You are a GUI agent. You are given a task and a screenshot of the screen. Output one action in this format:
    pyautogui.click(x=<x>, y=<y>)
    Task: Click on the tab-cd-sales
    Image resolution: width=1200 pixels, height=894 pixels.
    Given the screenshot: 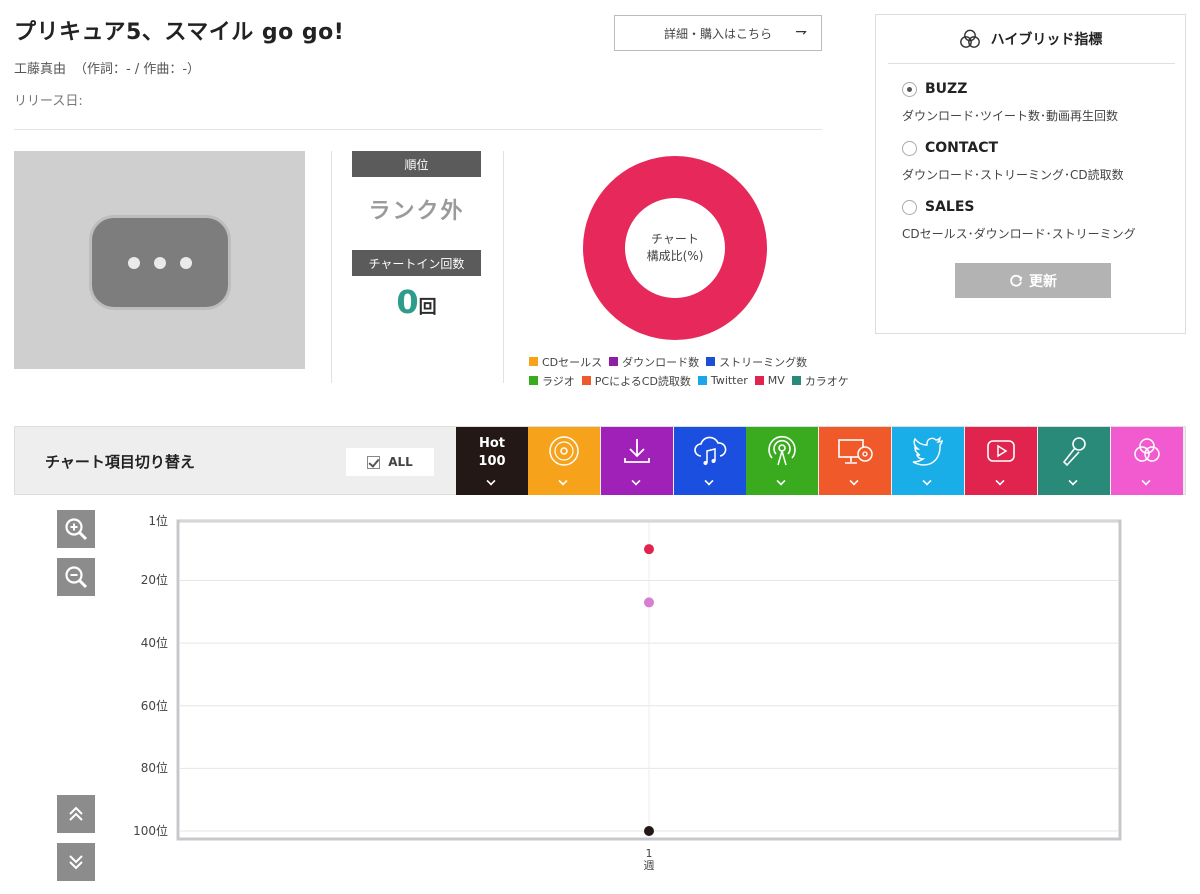 What is the action you would take?
    pyautogui.click(x=564, y=461)
    